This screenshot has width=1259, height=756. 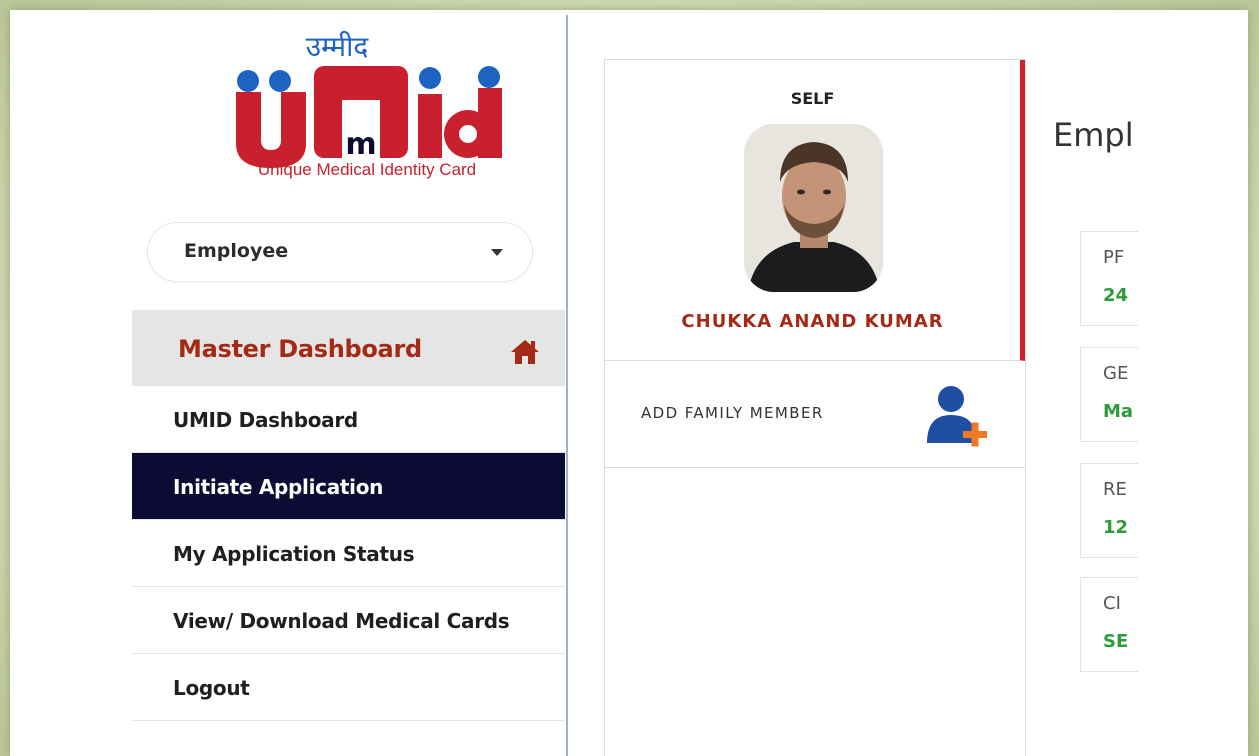 I want to click on chevron-down-icon, so click(x=497, y=252).